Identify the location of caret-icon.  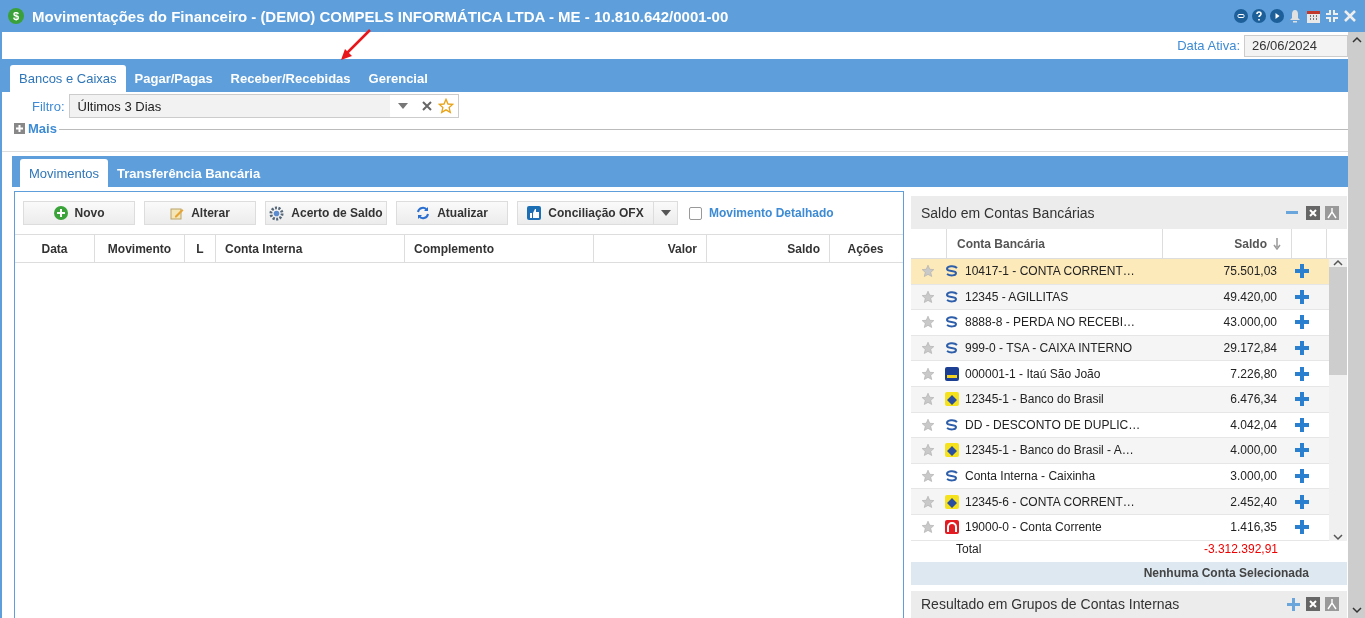
(402, 106).